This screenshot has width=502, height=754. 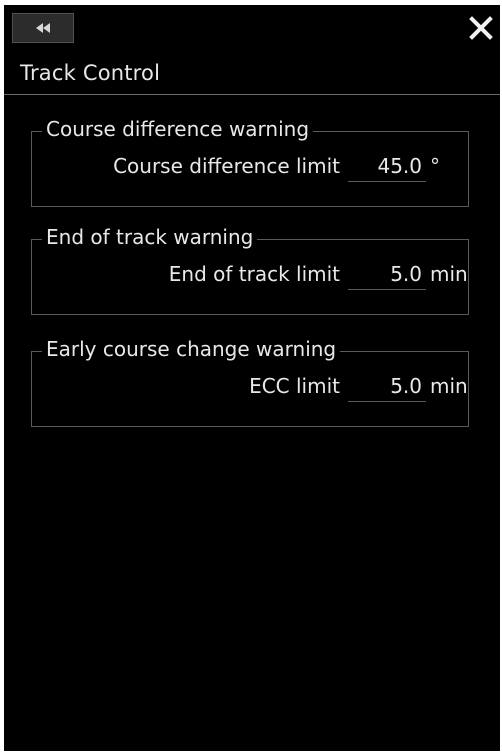 I want to click on collapse-panel-button, so click(x=43, y=28).